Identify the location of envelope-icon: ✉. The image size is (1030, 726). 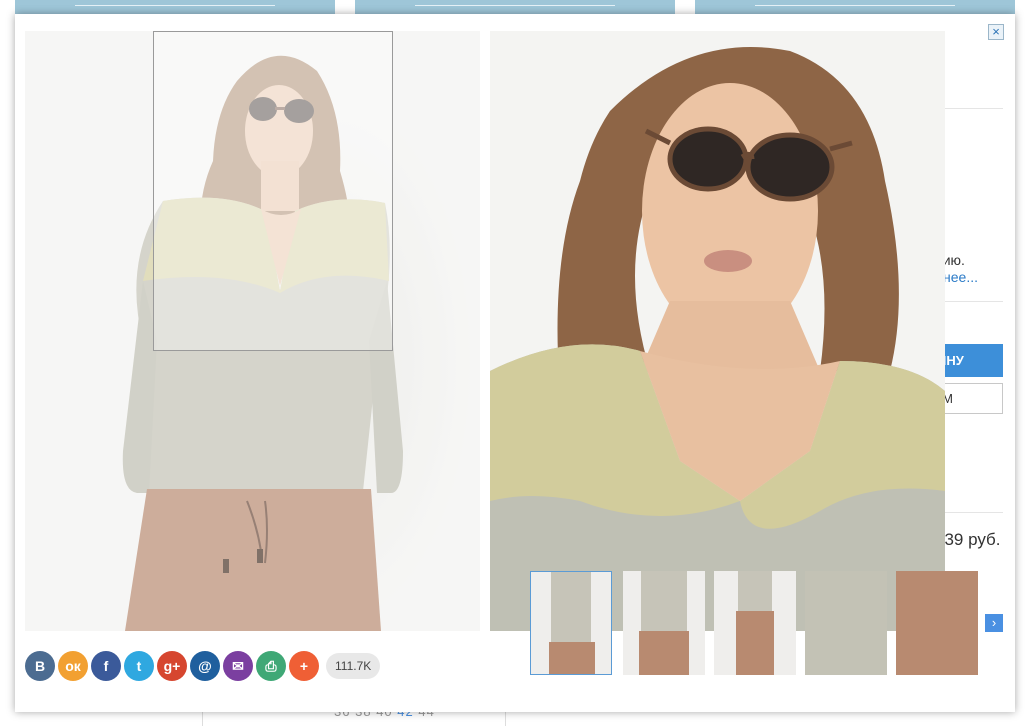
(238, 665).